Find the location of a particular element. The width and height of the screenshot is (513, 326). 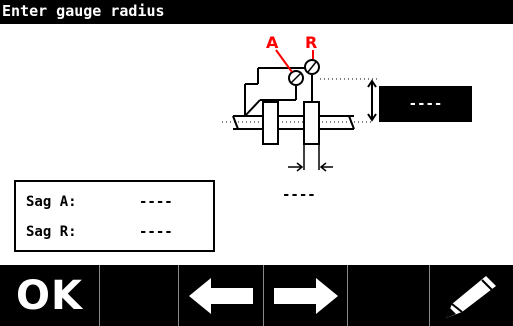

right-coupling-hub is located at coordinates (311, 123).